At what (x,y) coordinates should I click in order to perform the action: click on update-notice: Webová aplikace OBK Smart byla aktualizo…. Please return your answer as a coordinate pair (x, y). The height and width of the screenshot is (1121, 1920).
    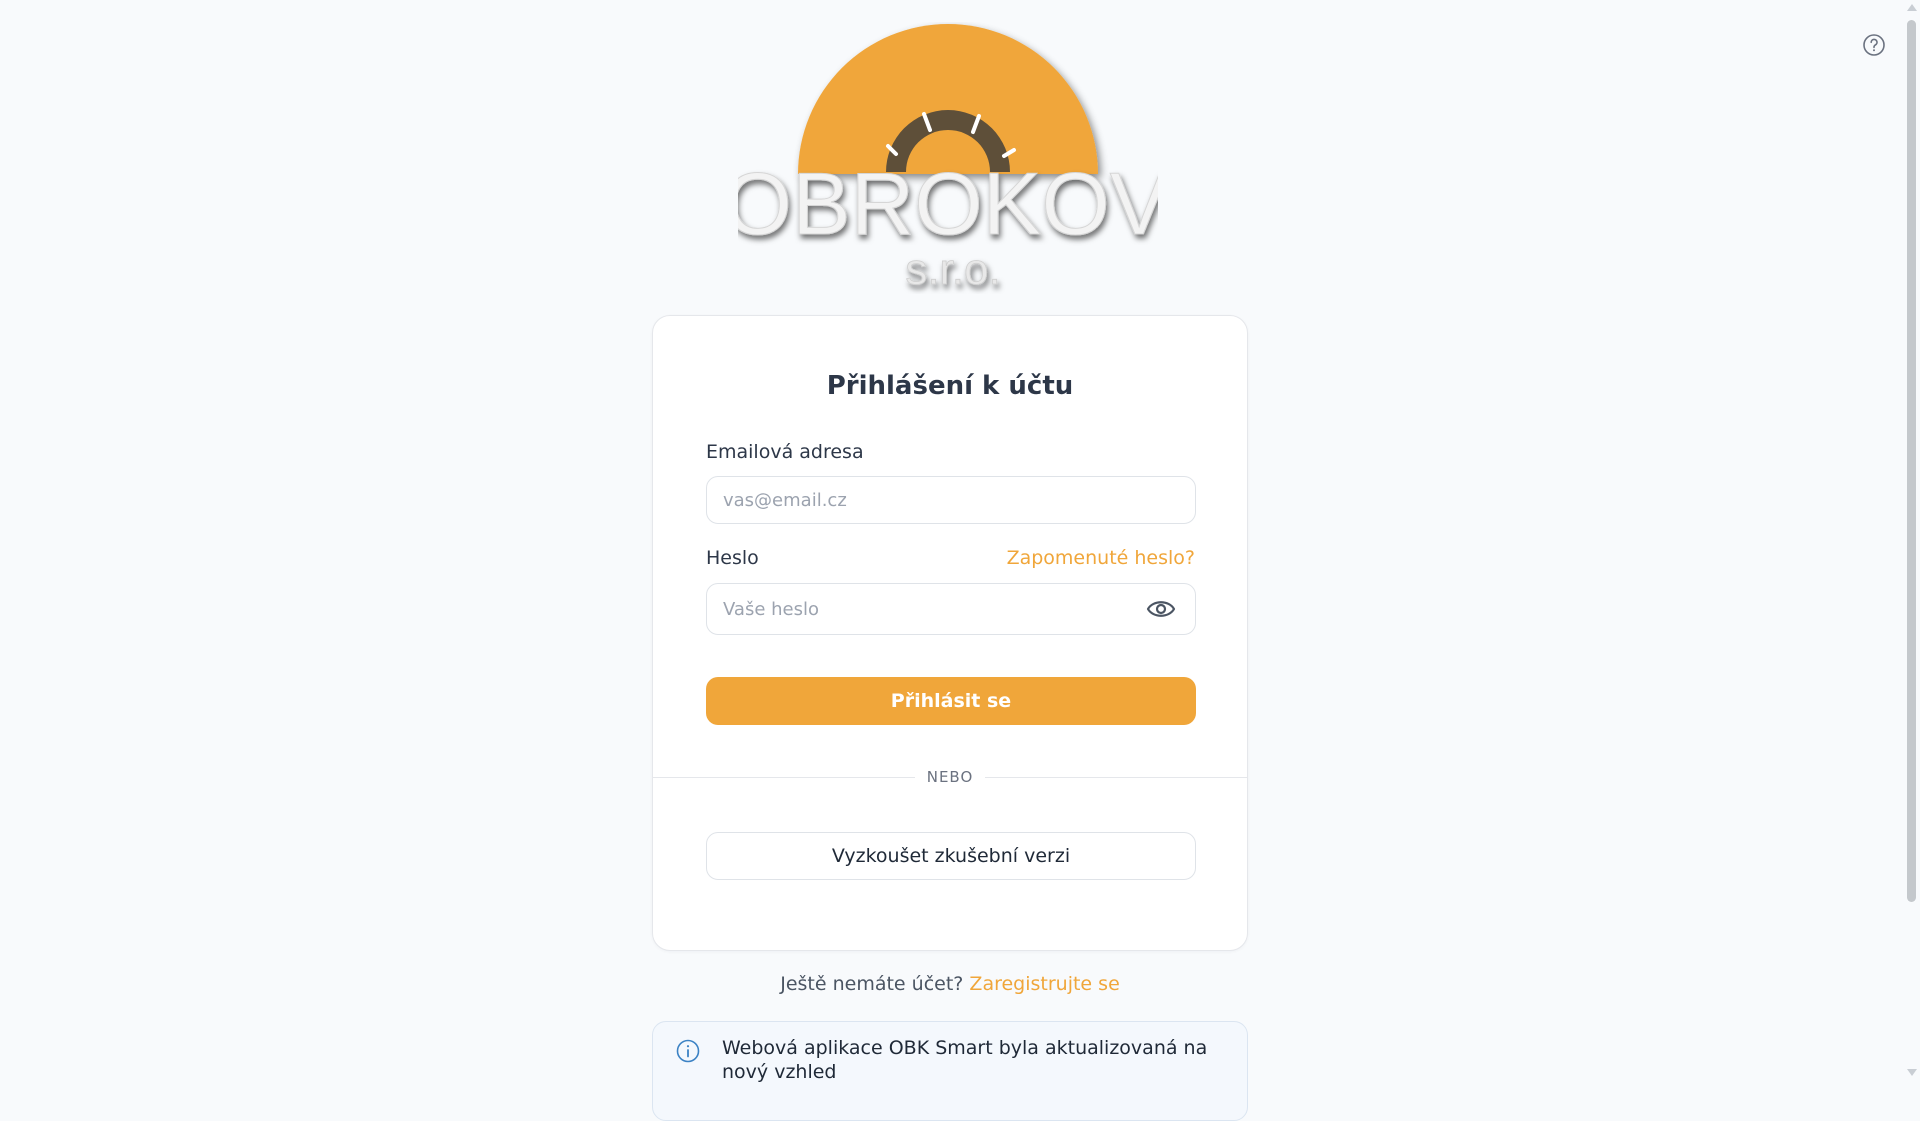
    Looking at the image, I should click on (950, 1071).